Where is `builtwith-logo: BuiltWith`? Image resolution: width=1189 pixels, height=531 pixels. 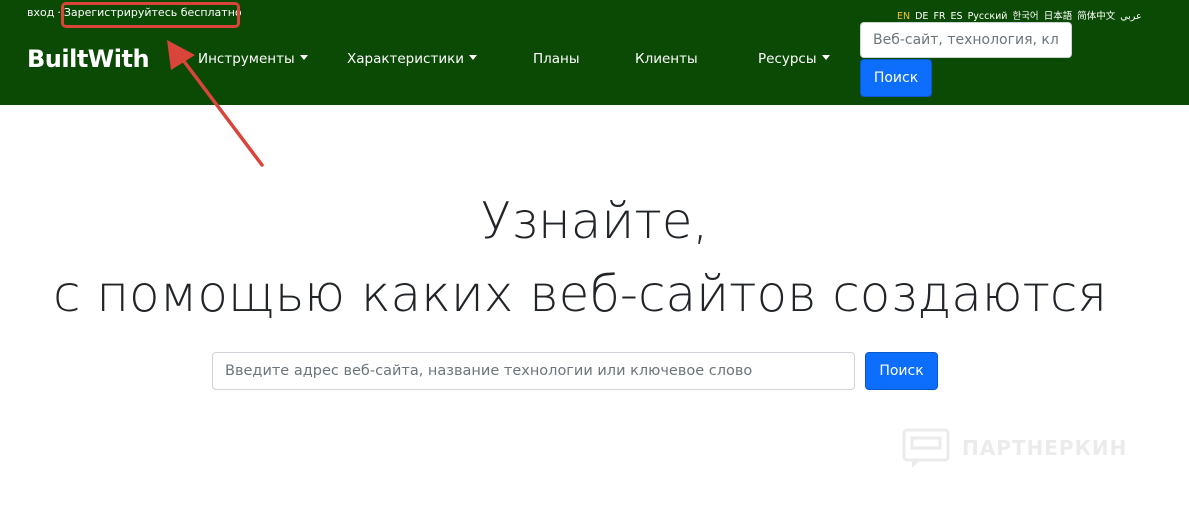
builtwith-logo: BuiltWith is located at coordinates (88, 59).